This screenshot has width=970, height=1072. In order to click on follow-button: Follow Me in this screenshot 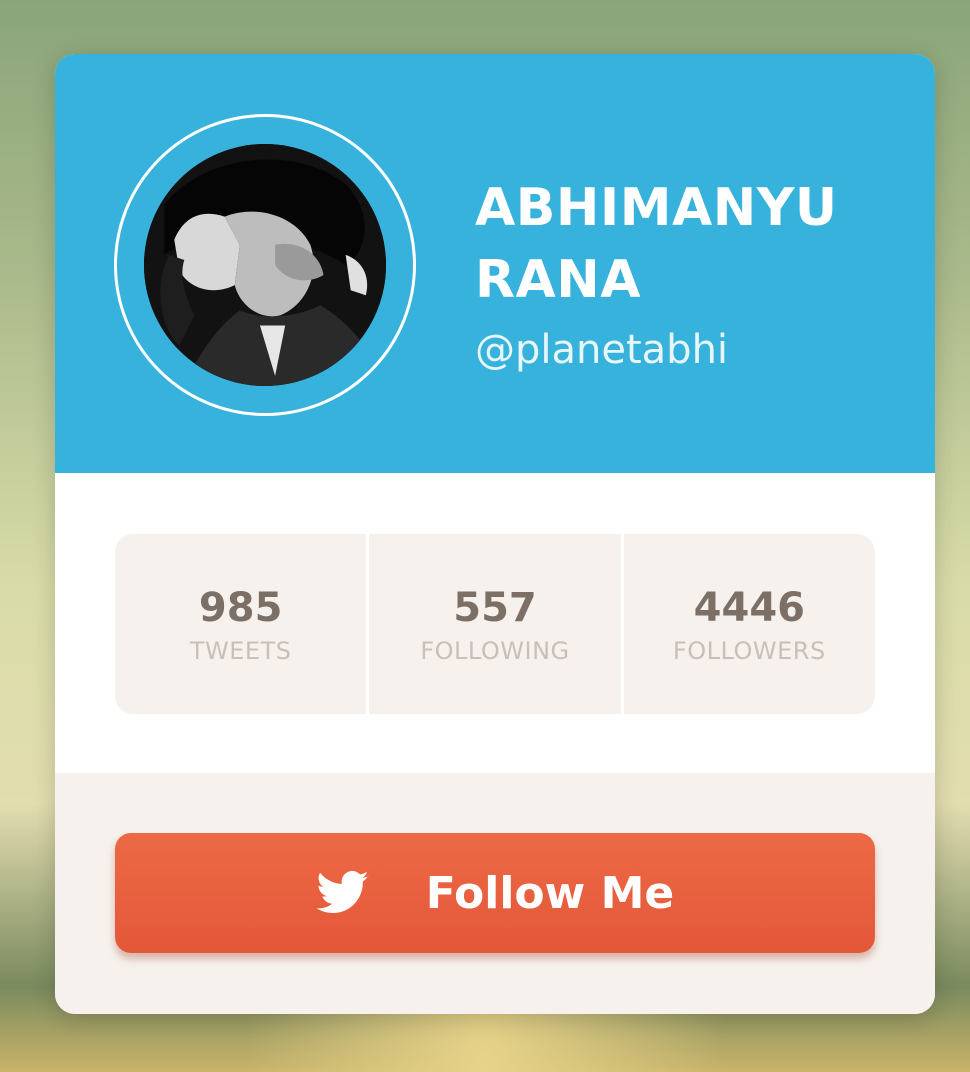, I will do `click(495, 893)`.